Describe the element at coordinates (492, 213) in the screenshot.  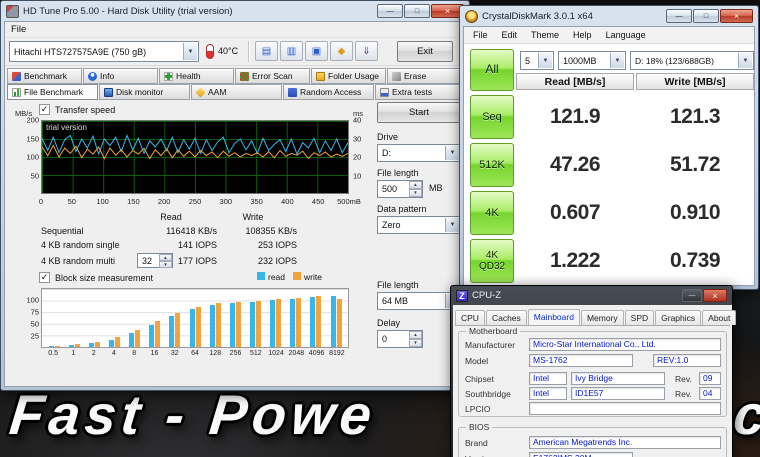
I see `run-4k-button: 4K` at that location.